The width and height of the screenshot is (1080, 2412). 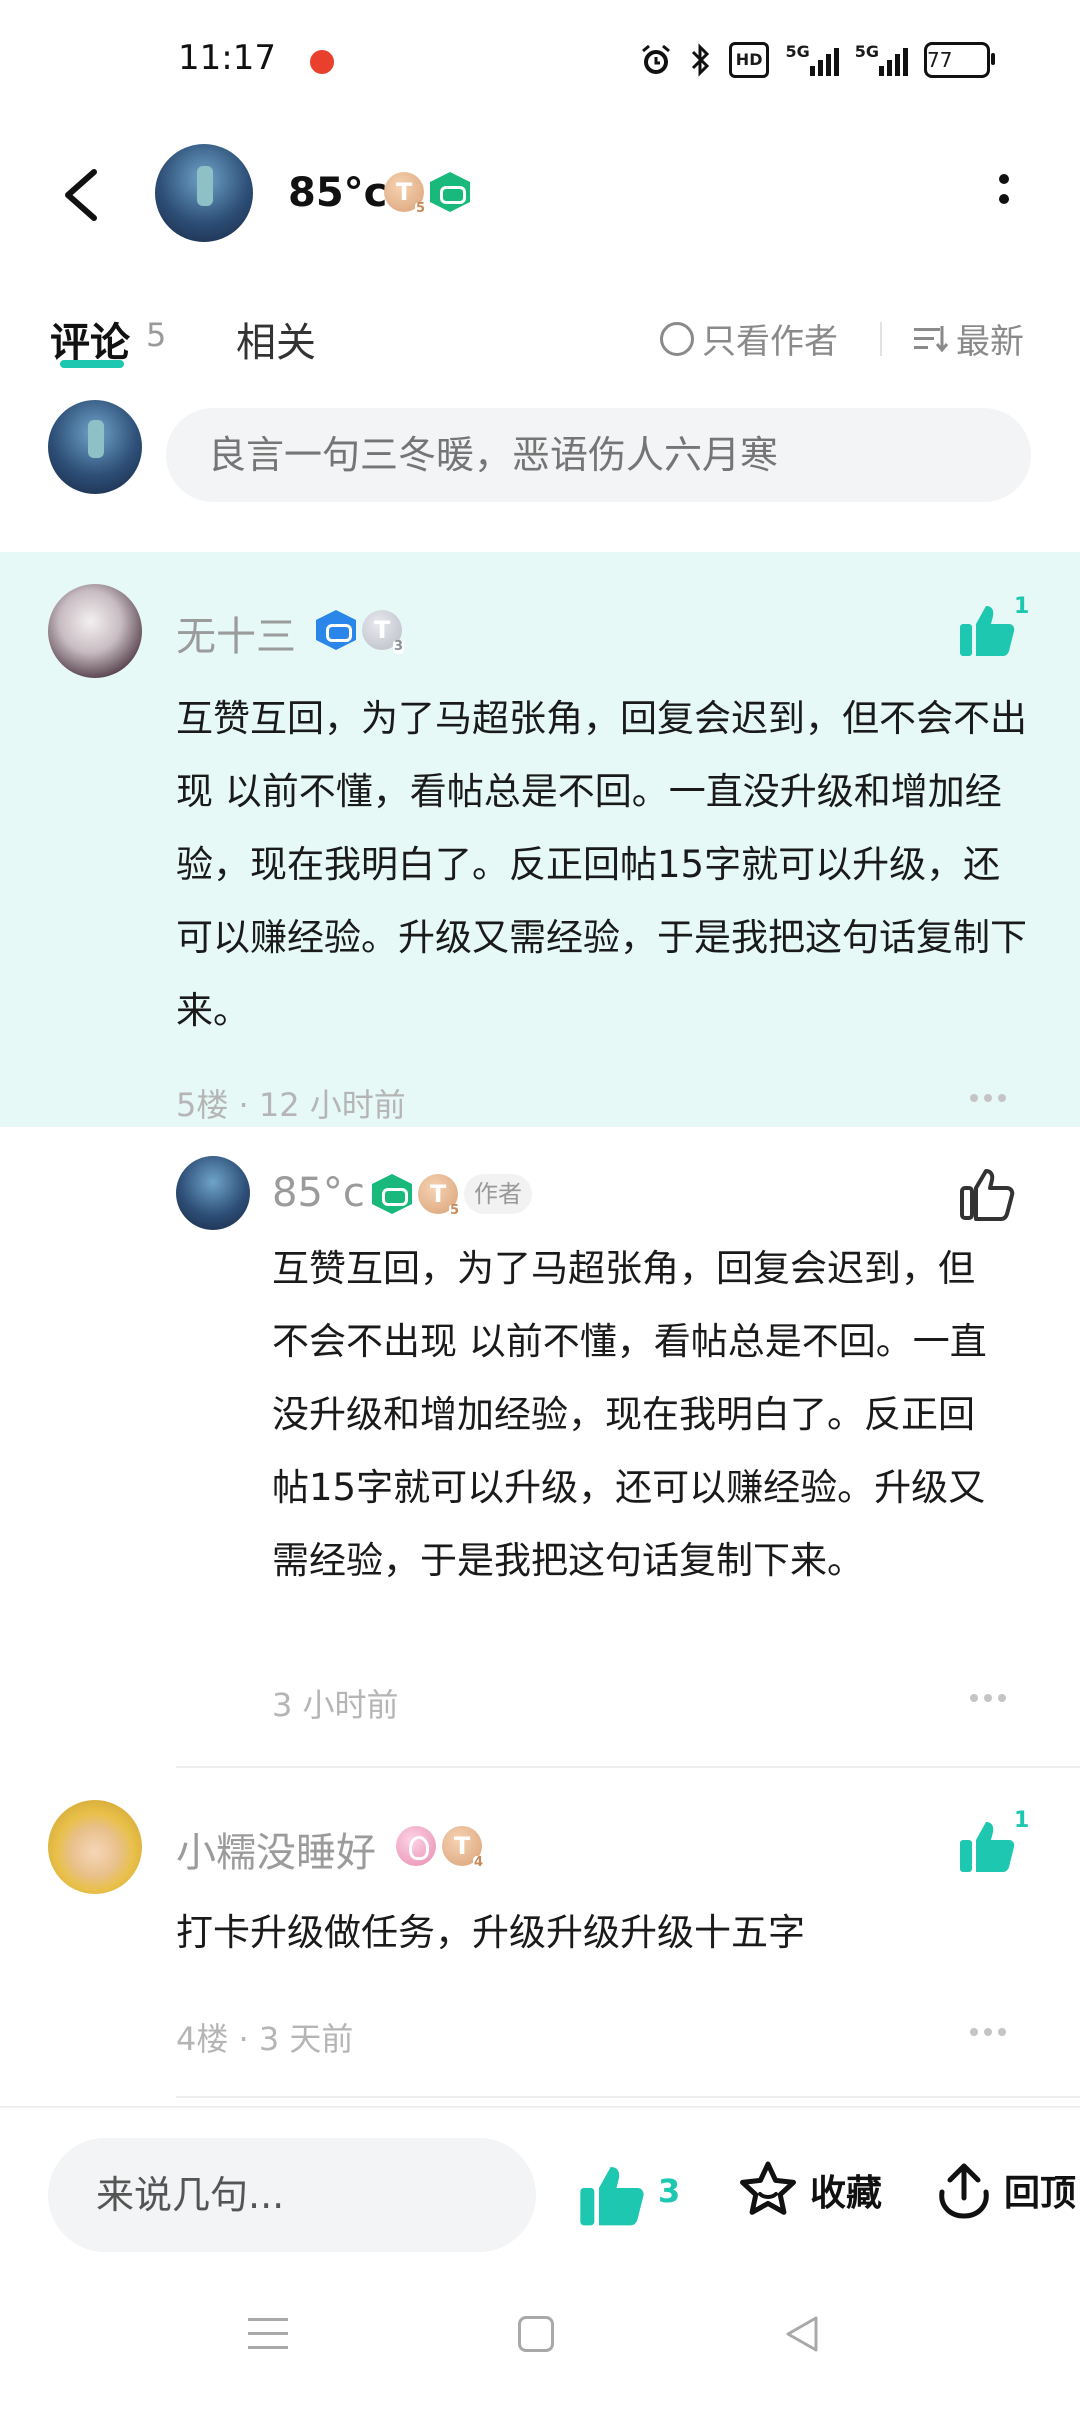 I want to click on comment-meta: 4楼 · 3 天前, so click(x=265, y=2039).